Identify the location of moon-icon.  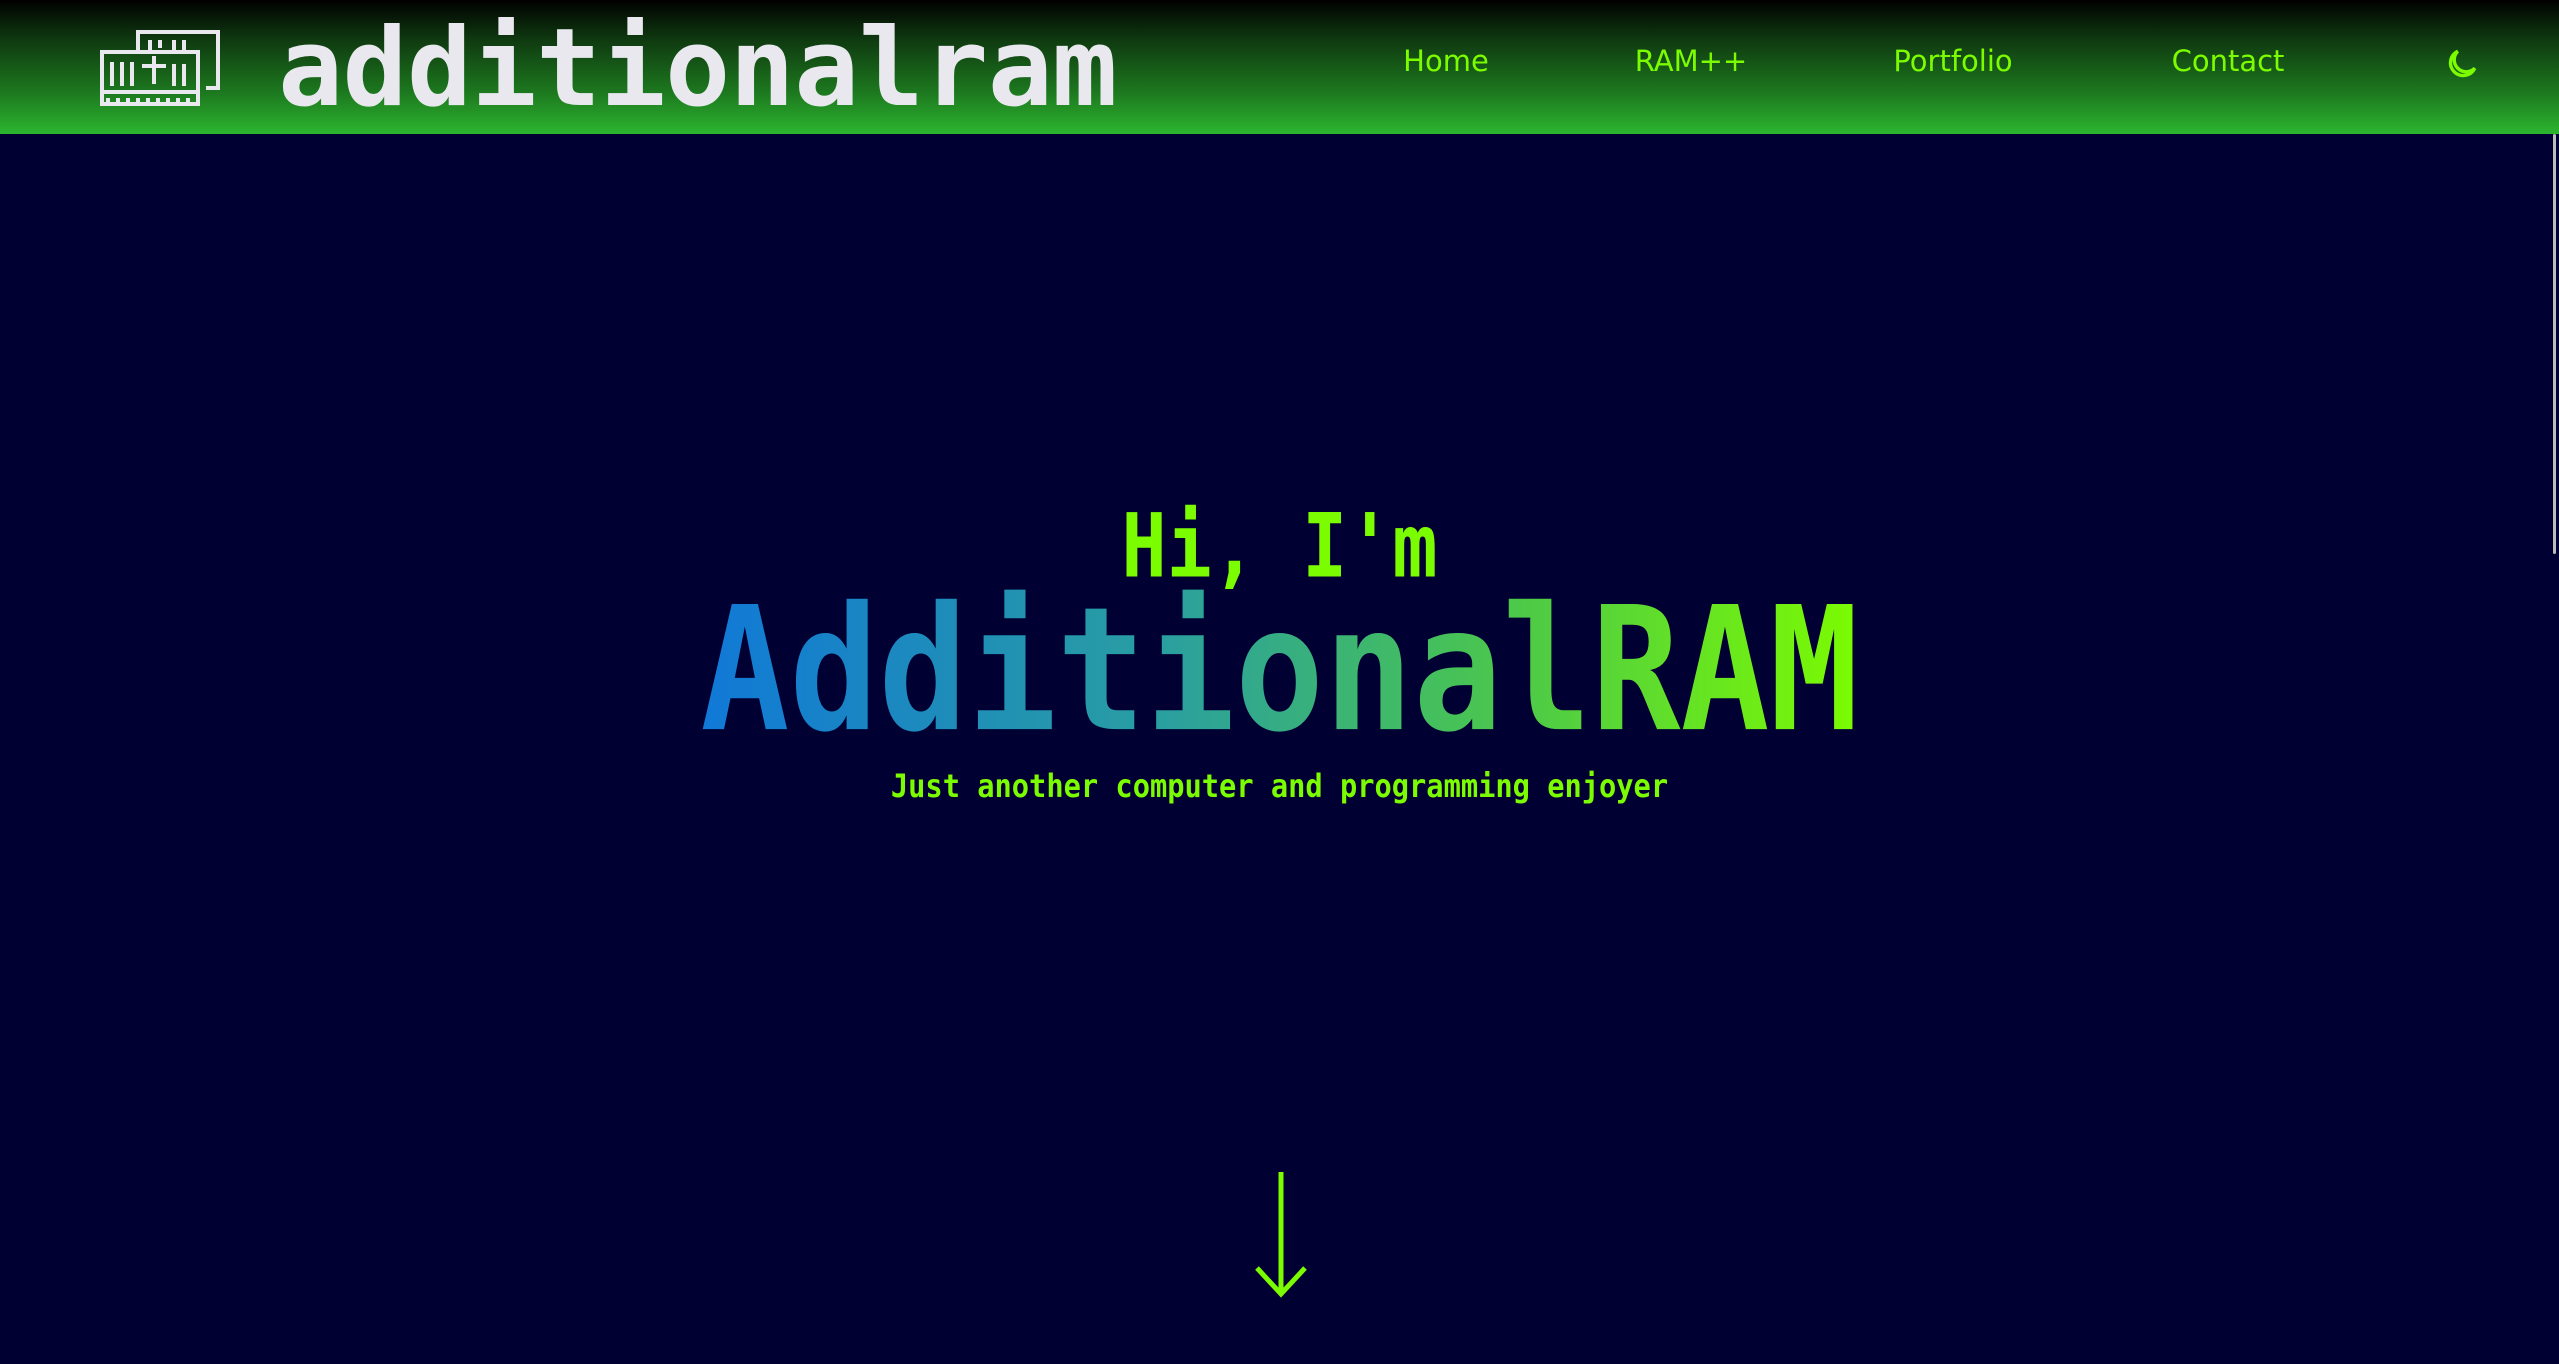
(2462, 64).